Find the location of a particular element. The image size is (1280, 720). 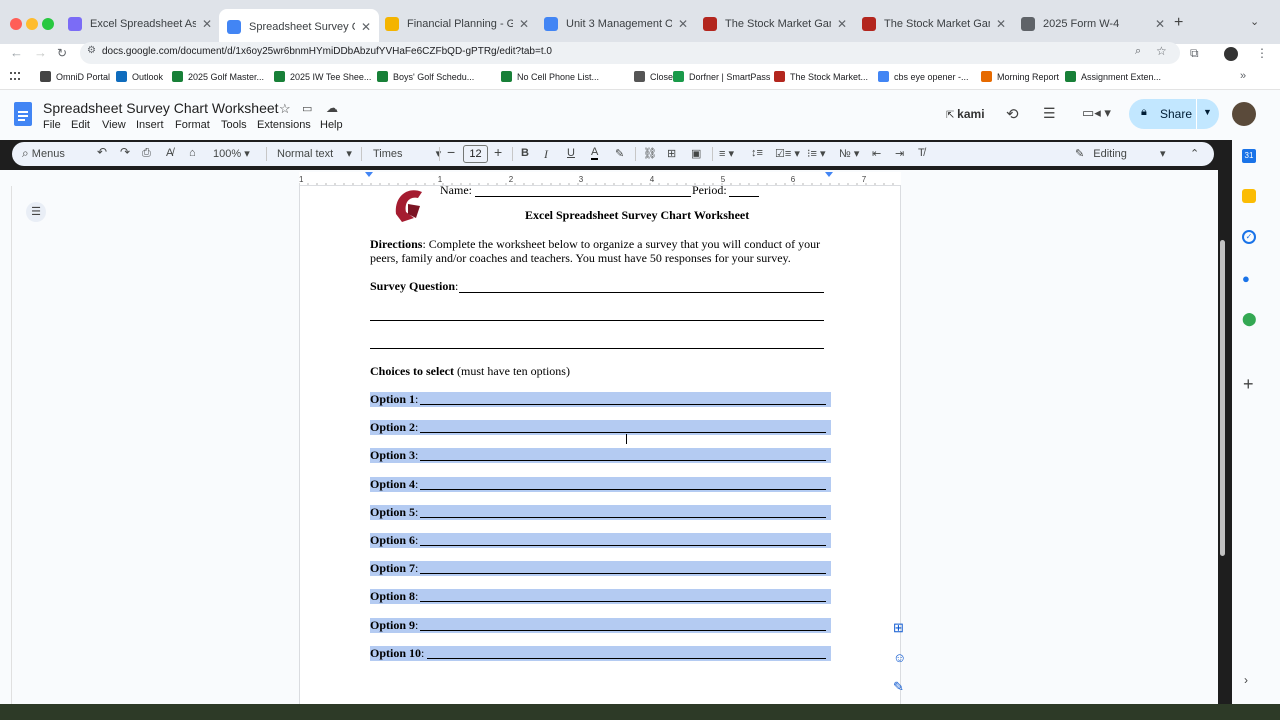

line-spacing-icon: ↕≡ is located at coordinates (757, 153).